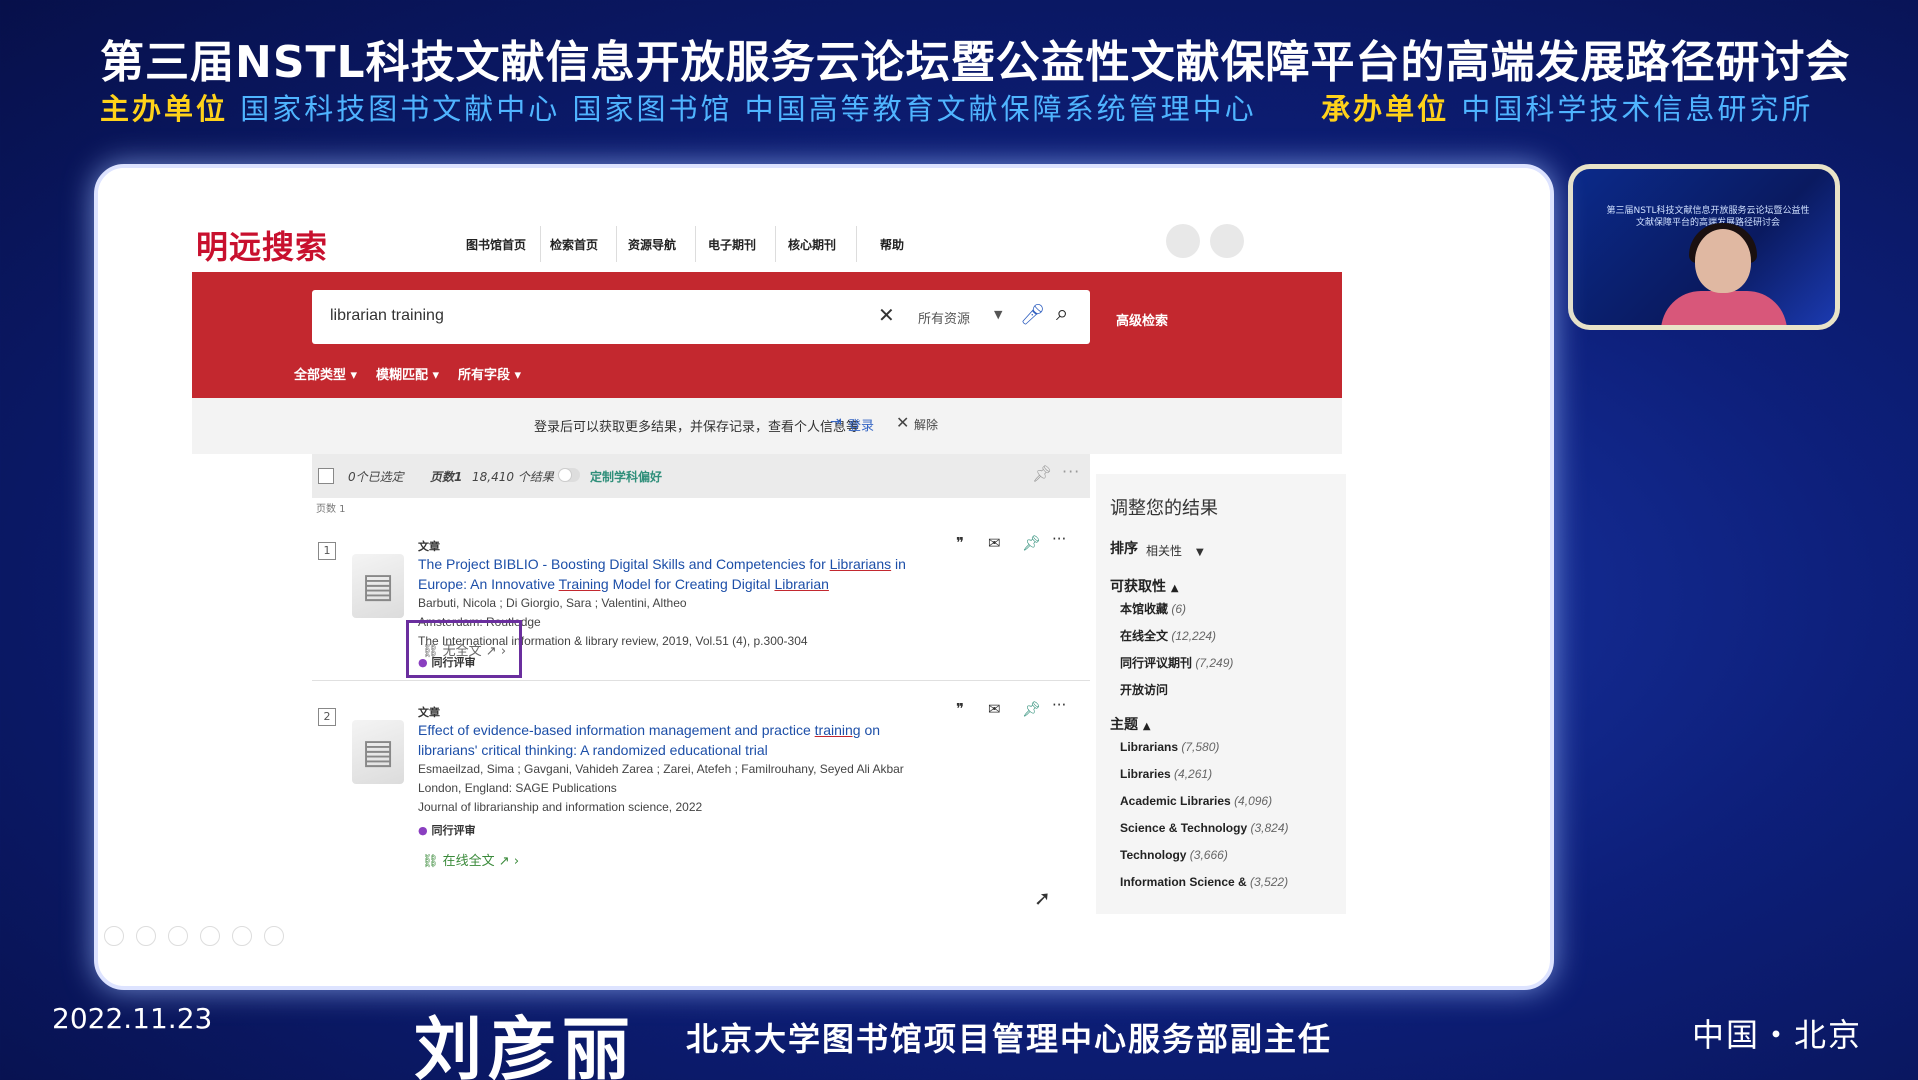 Image resolution: width=1918 pixels, height=1080 pixels. Describe the element at coordinates (1166, 774) in the screenshot. I see `topic-item: Libraries (4,261)` at that location.